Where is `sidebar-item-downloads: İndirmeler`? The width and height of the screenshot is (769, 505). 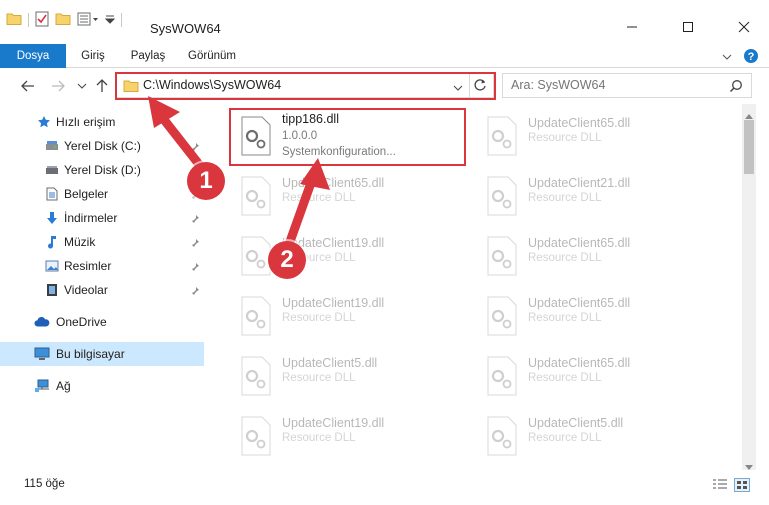
sidebar-item-downloads: İndirmeler is located at coordinates (102, 218).